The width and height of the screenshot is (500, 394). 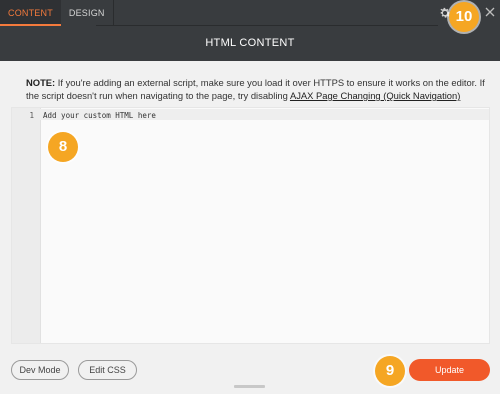 I want to click on update-button: Update, so click(x=449, y=370).